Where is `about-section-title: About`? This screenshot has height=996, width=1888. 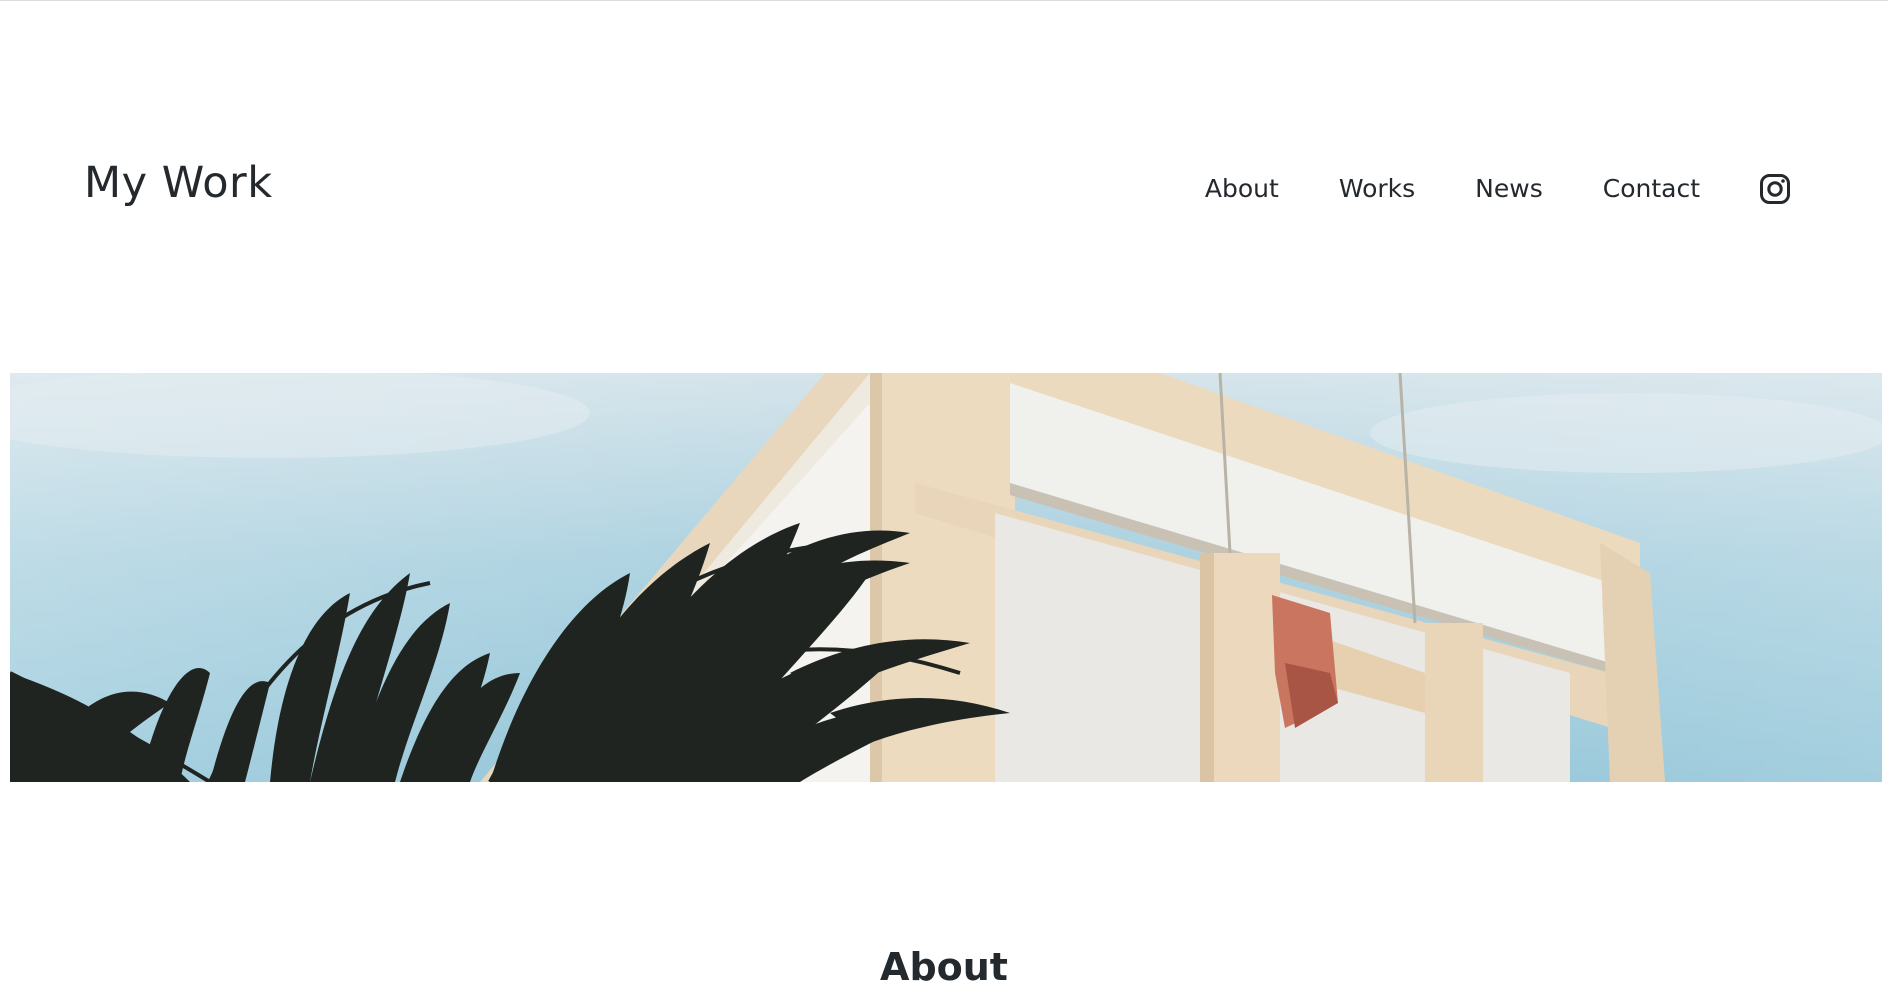 about-section-title: About is located at coordinates (944, 967).